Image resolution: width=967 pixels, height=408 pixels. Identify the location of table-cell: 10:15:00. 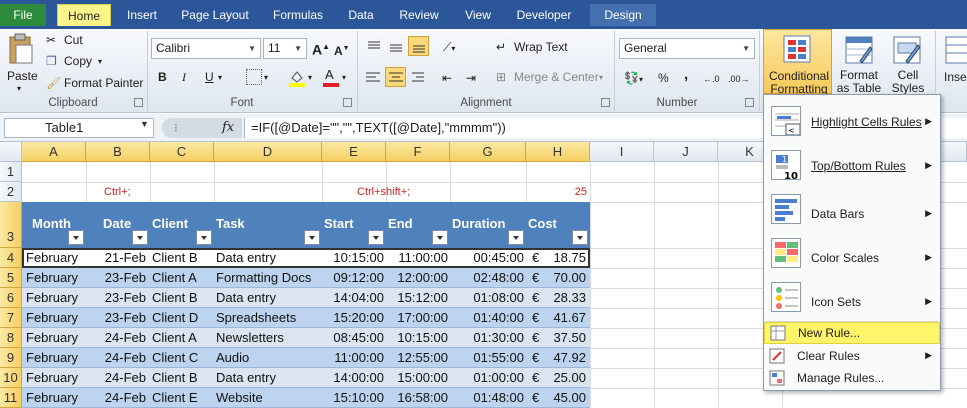
(353, 258).